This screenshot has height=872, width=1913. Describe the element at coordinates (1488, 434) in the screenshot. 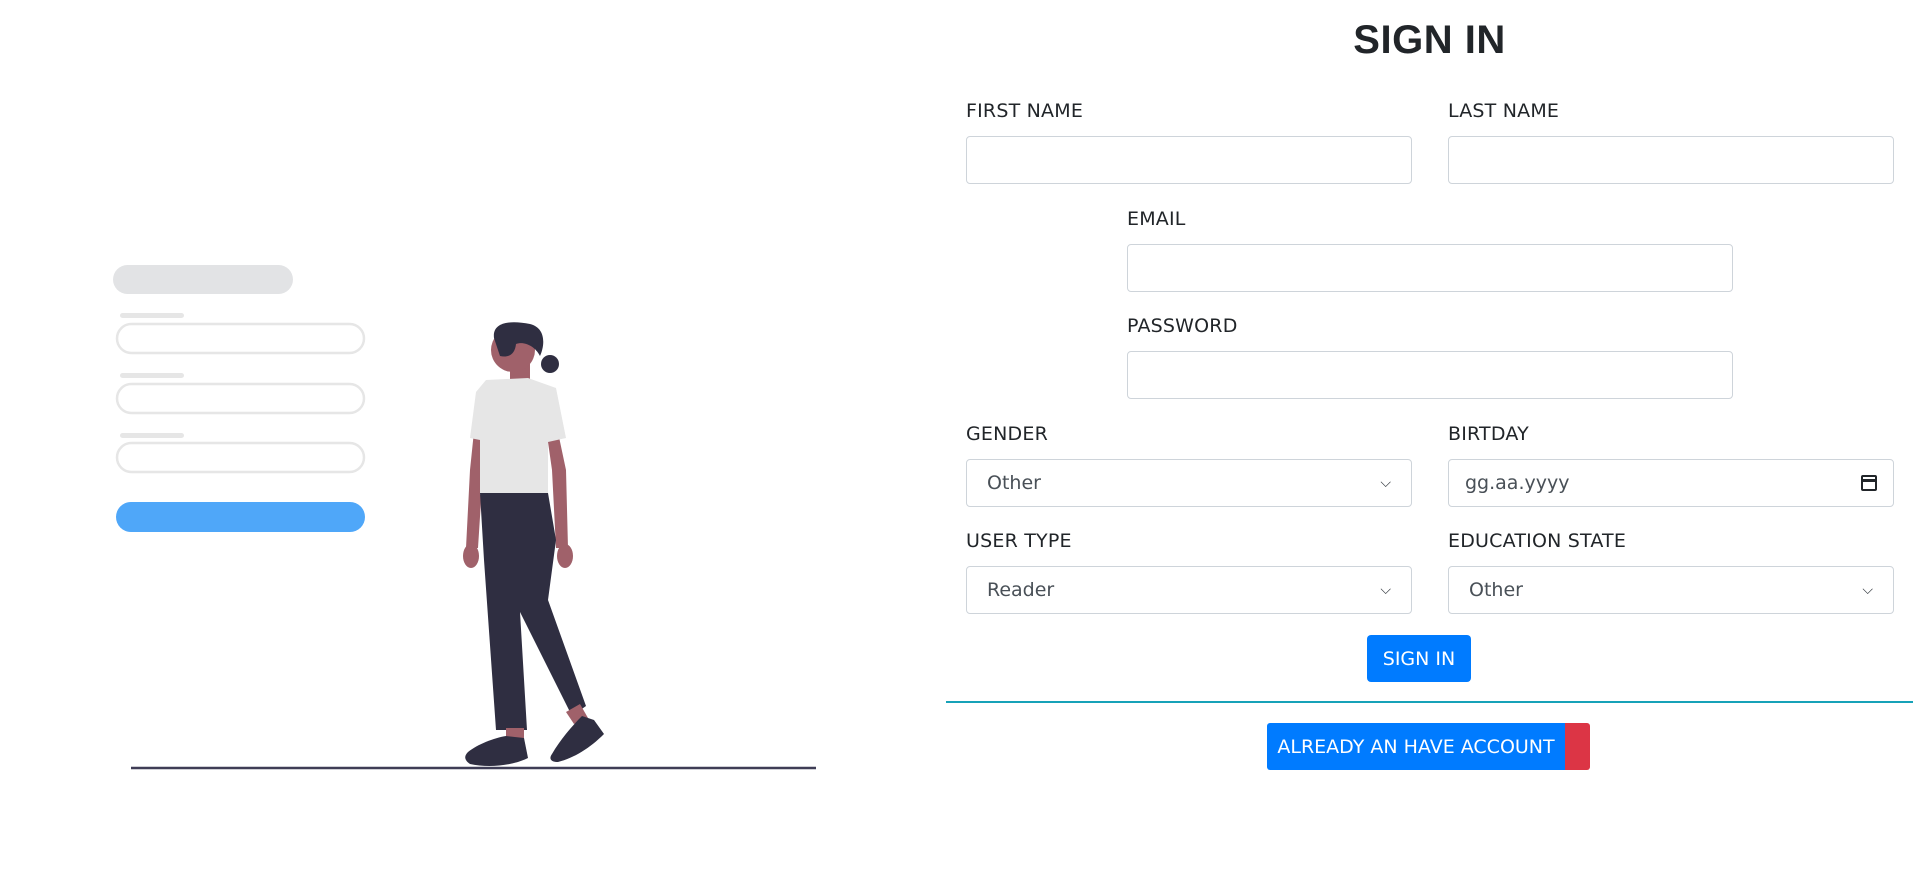

I see `birthday-label: BIRTDAY` at that location.